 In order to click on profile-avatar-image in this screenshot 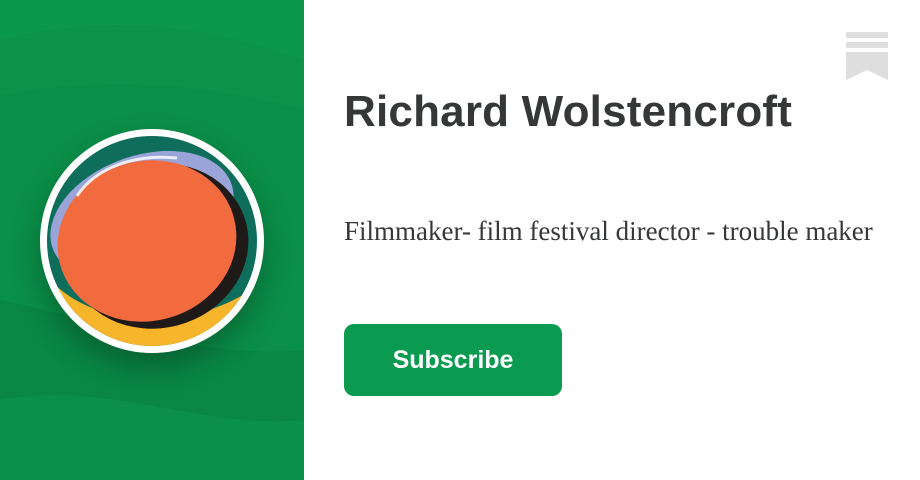, I will do `click(152, 241)`.